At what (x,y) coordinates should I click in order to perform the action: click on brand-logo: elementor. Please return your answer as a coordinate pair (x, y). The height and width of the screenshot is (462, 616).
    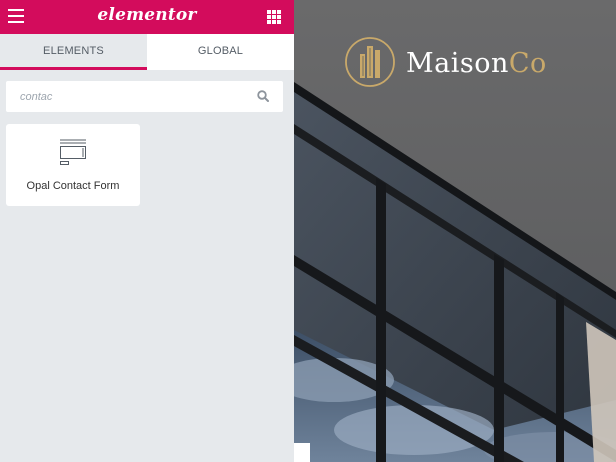
    Looking at the image, I should click on (147, 15).